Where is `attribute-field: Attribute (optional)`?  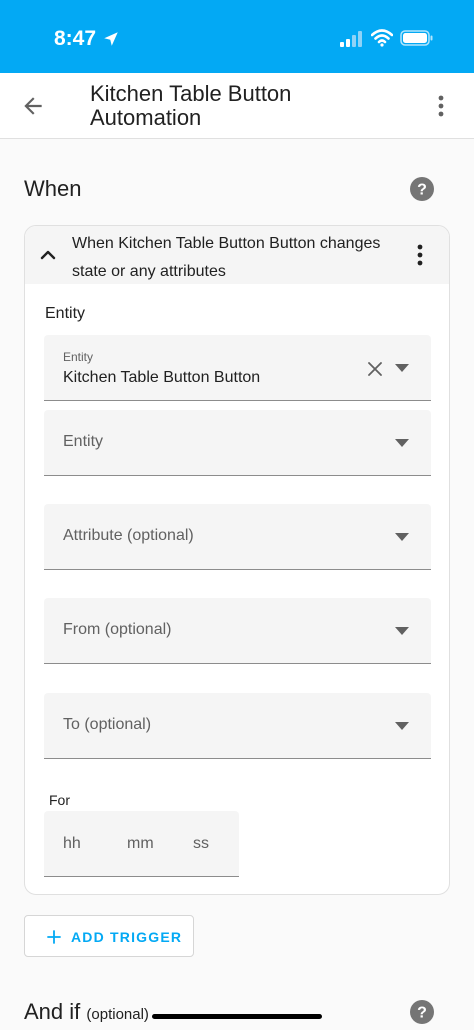 attribute-field: Attribute (optional) is located at coordinates (237, 537).